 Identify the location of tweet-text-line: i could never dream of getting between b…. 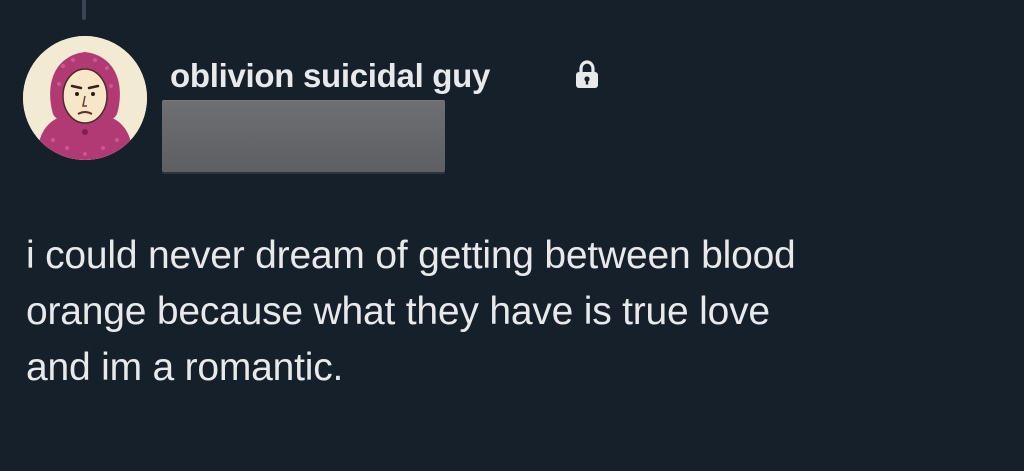
(411, 255).